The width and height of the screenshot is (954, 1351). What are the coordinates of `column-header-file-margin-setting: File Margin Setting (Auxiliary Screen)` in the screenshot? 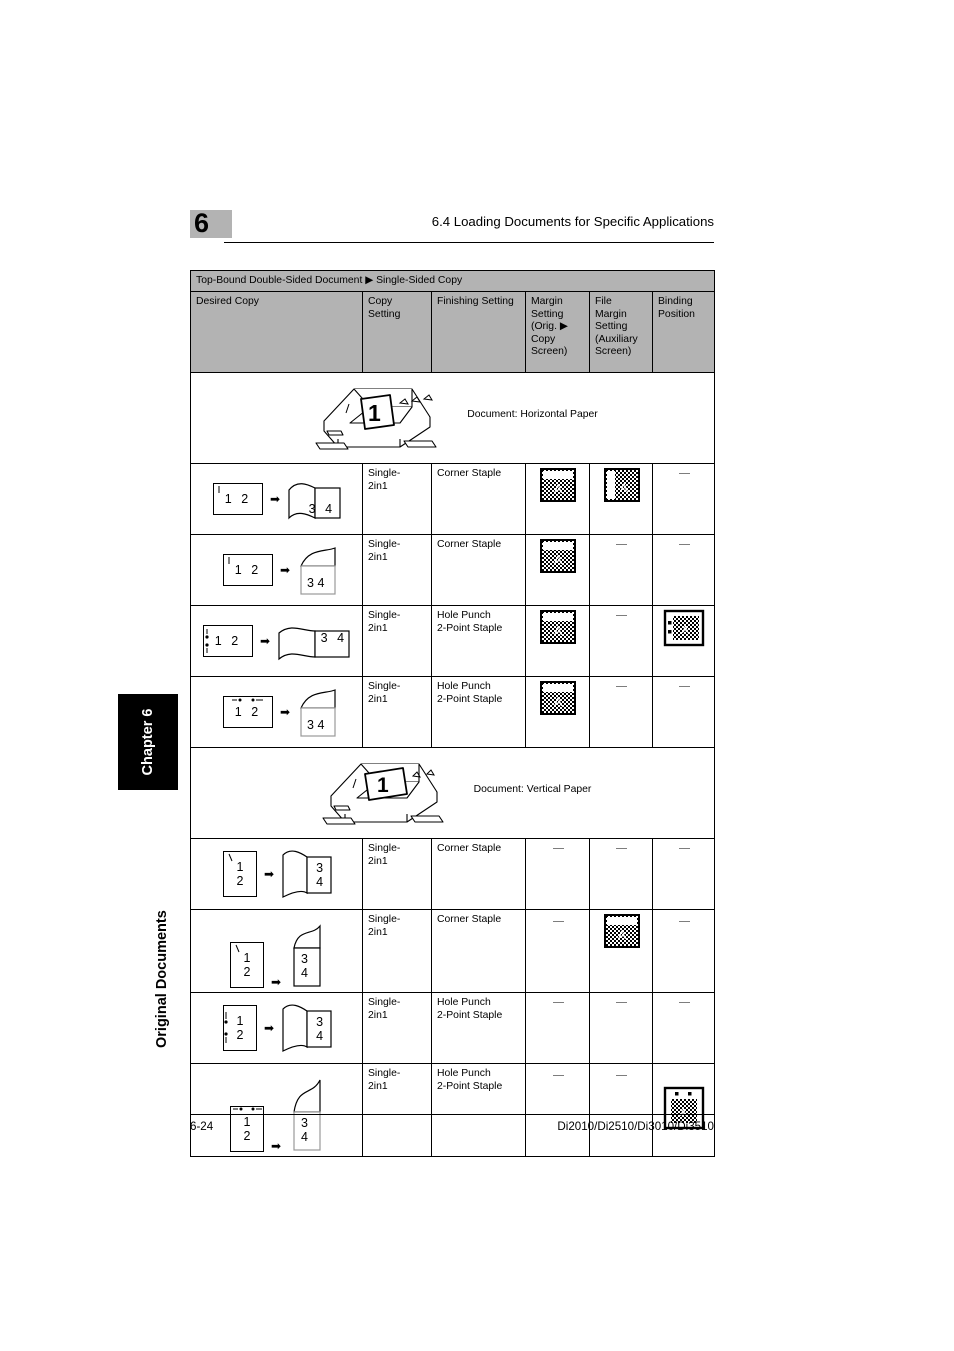 It's located at (621, 332).